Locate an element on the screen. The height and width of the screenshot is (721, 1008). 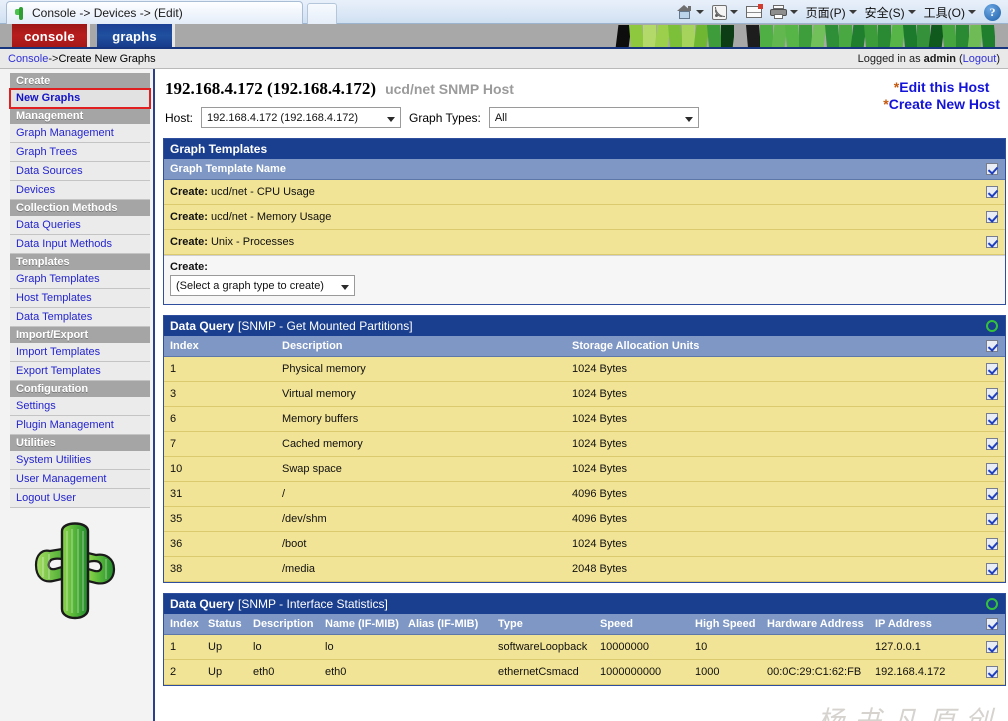
sidebar-item-system-utilities: System Utilities is located at coordinates (80, 460).